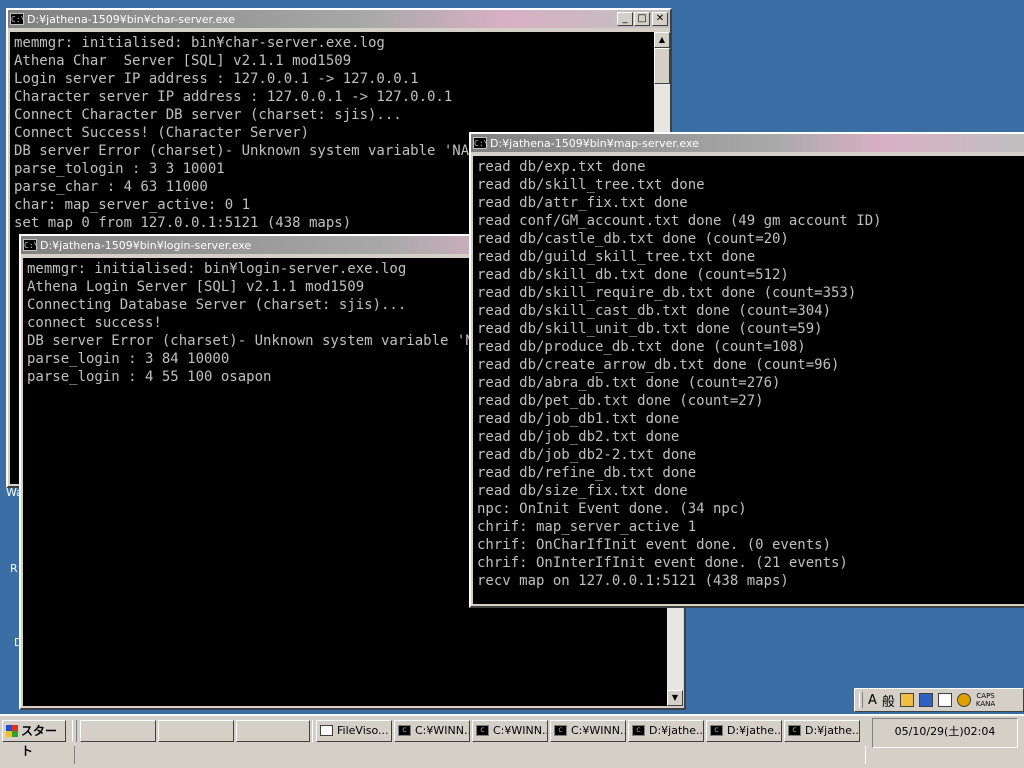  I want to click on ime-grip, so click(861, 700).